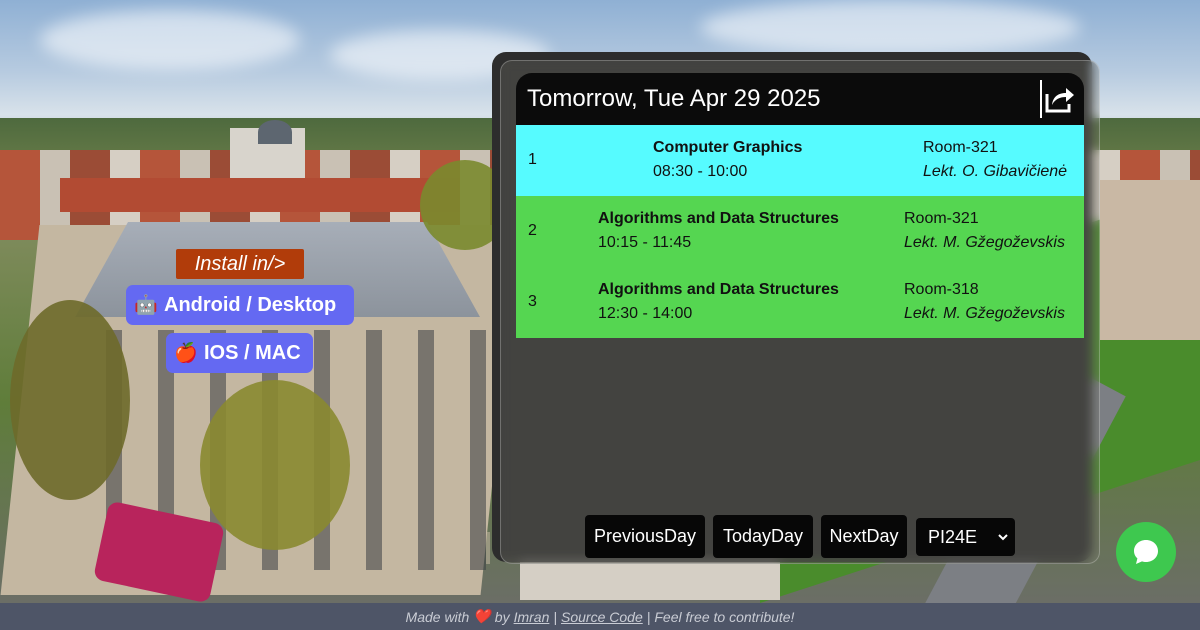 The height and width of the screenshot is (630, 1200). I want to click on distant-building, so click(1150, 260).